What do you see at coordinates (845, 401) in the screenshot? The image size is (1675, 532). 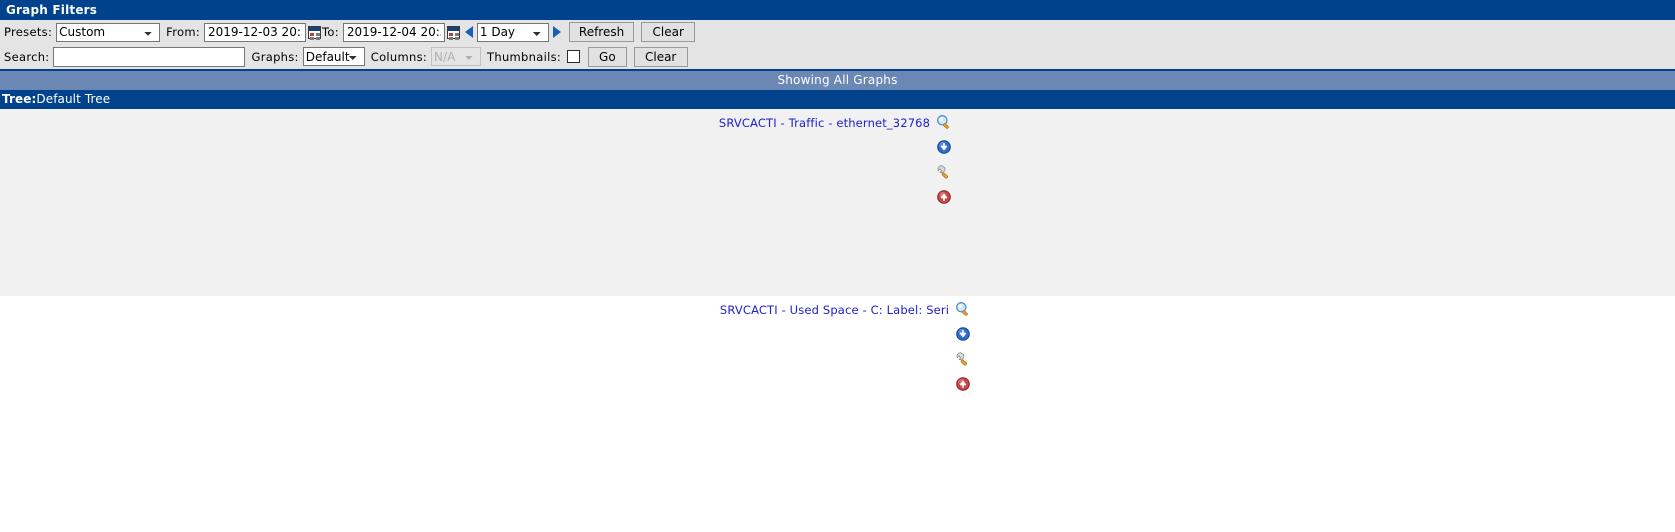 I see `graph-item: SRVCACTI - Used Space - C: Label: Seri` at bounding box center [845, 401].